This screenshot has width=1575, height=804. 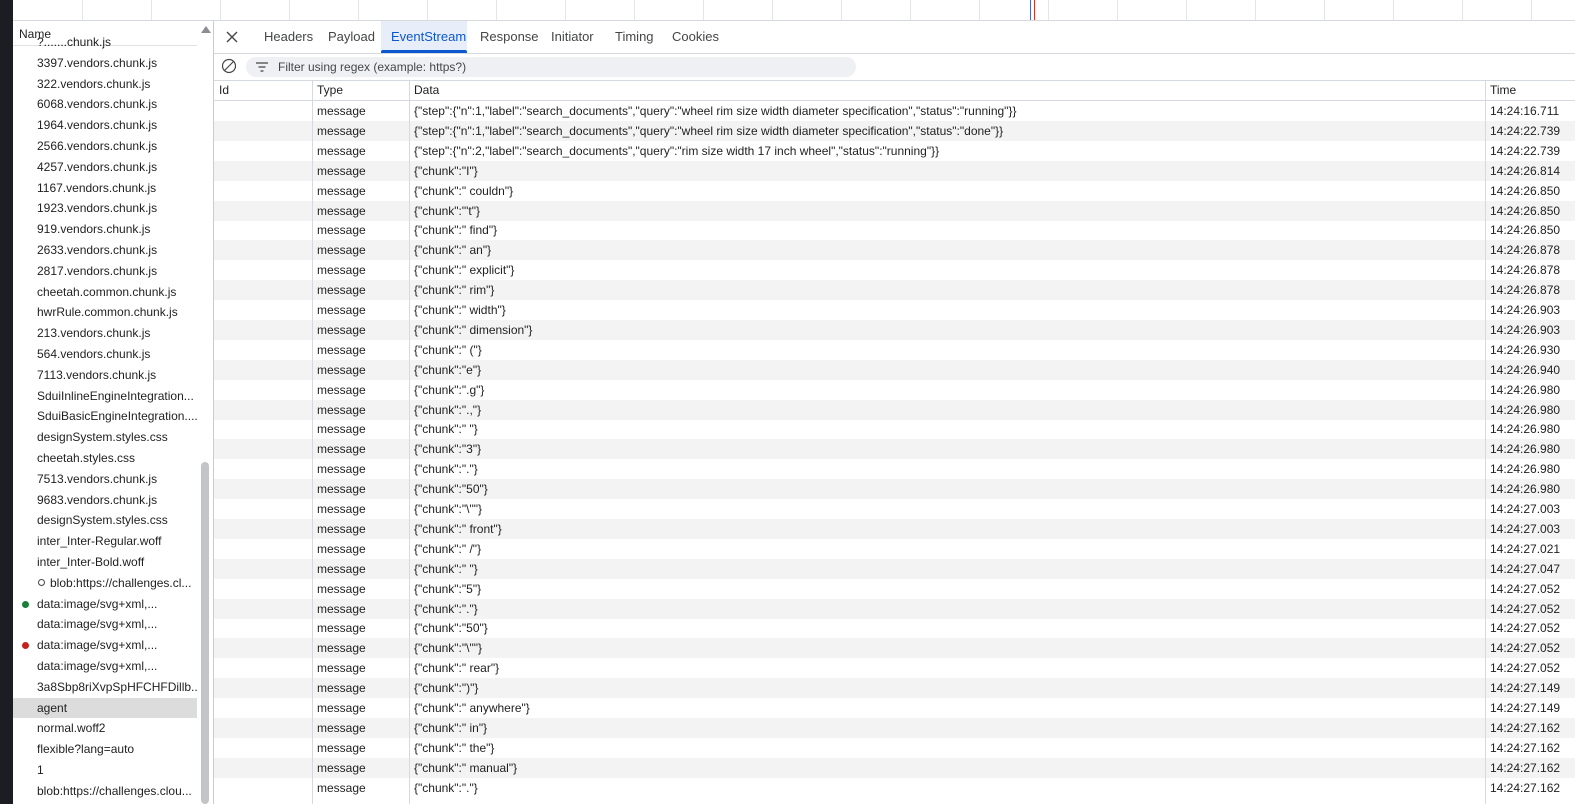 What do you see at coordinates (894, 767) in the screenshot?
I see `event-row: message {"chunk":" manual"} 14:24:27.162` at bounding box center [894, 767].